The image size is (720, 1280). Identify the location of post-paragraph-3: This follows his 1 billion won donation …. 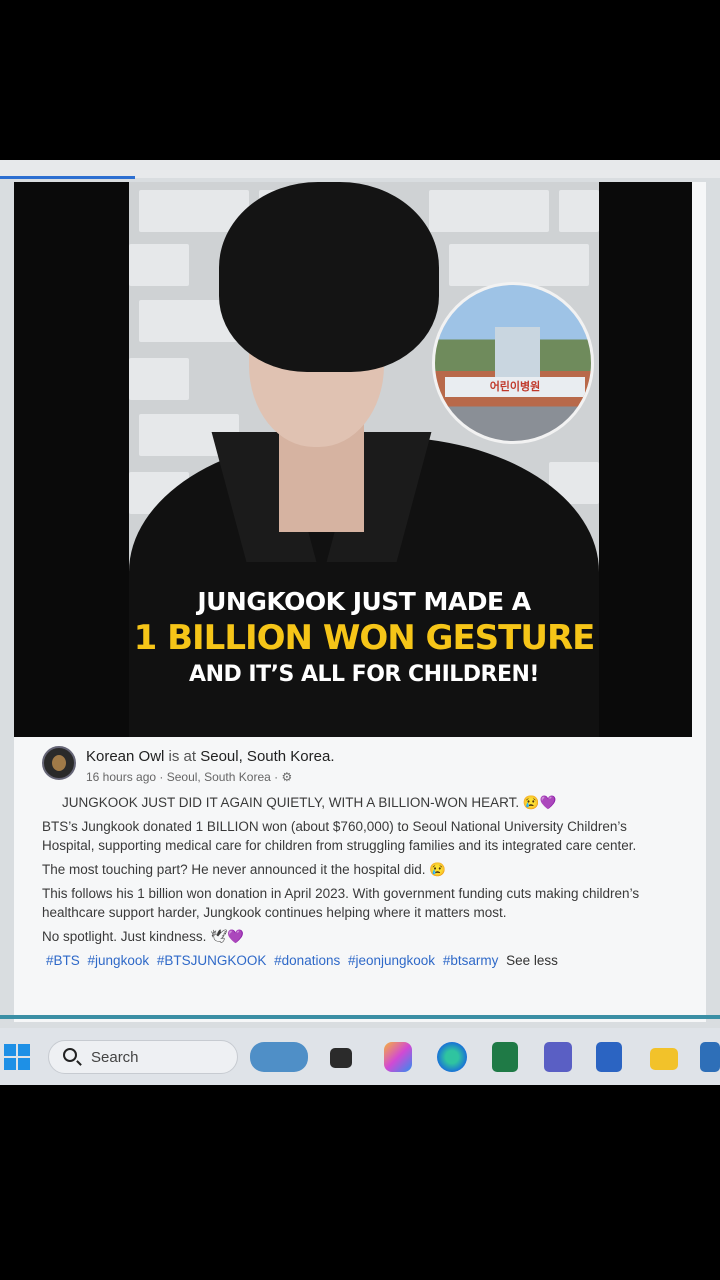
(341, 903).